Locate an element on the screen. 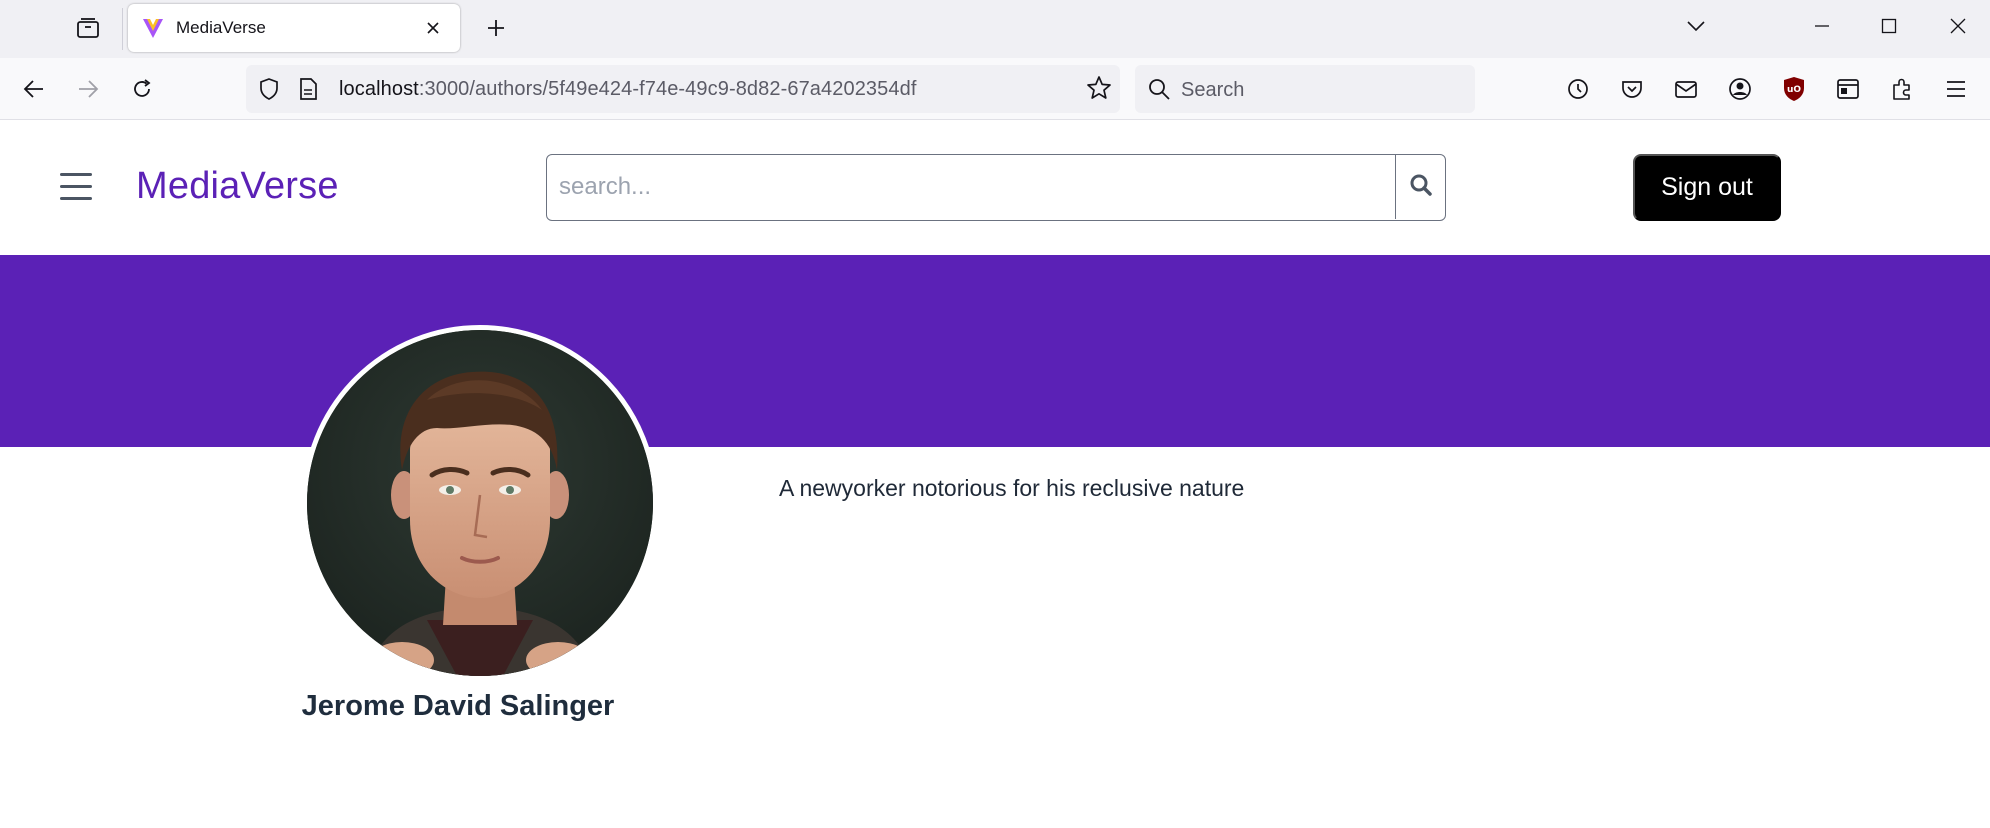 The width and height of the screenshot is (1990, 828). author-avatar is located at coordinates (480, 503).